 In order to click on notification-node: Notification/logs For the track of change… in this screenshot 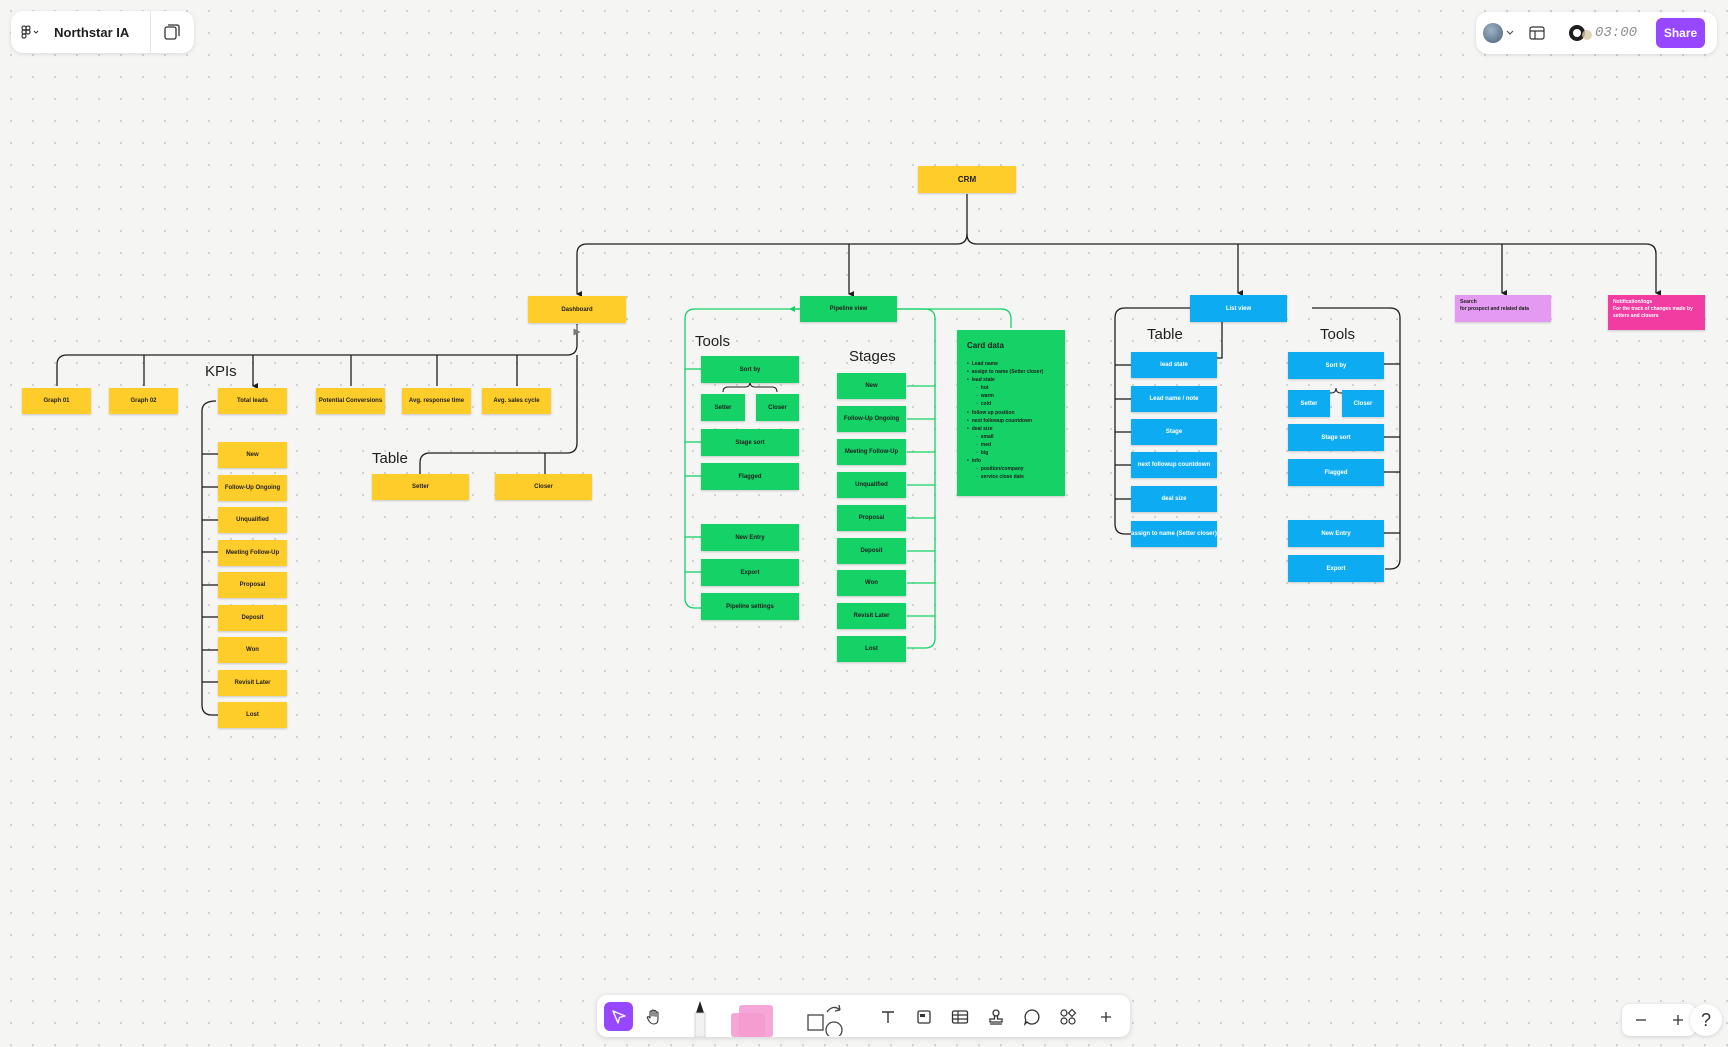, I will do `click(1656, 312)`.